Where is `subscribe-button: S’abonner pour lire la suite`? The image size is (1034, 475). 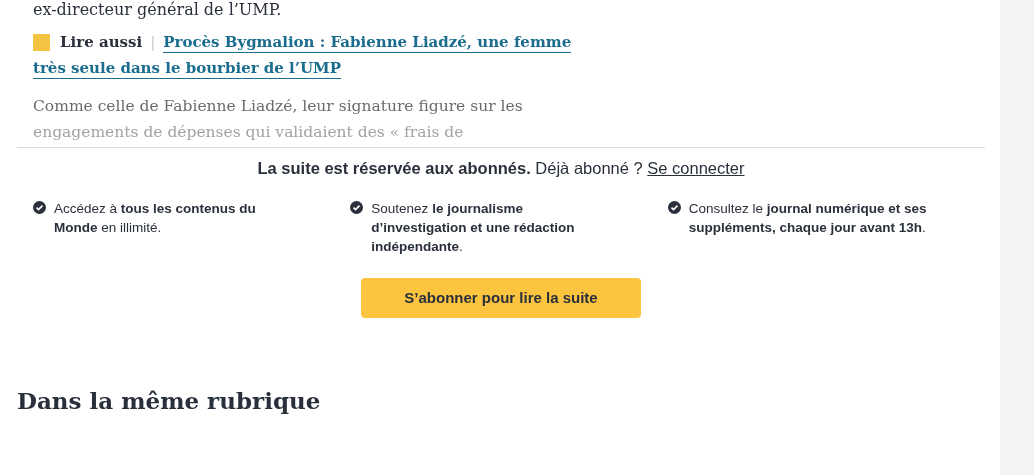
subscribe-button: S’abonner pour lire la suite is located at coordinates (501, 297).